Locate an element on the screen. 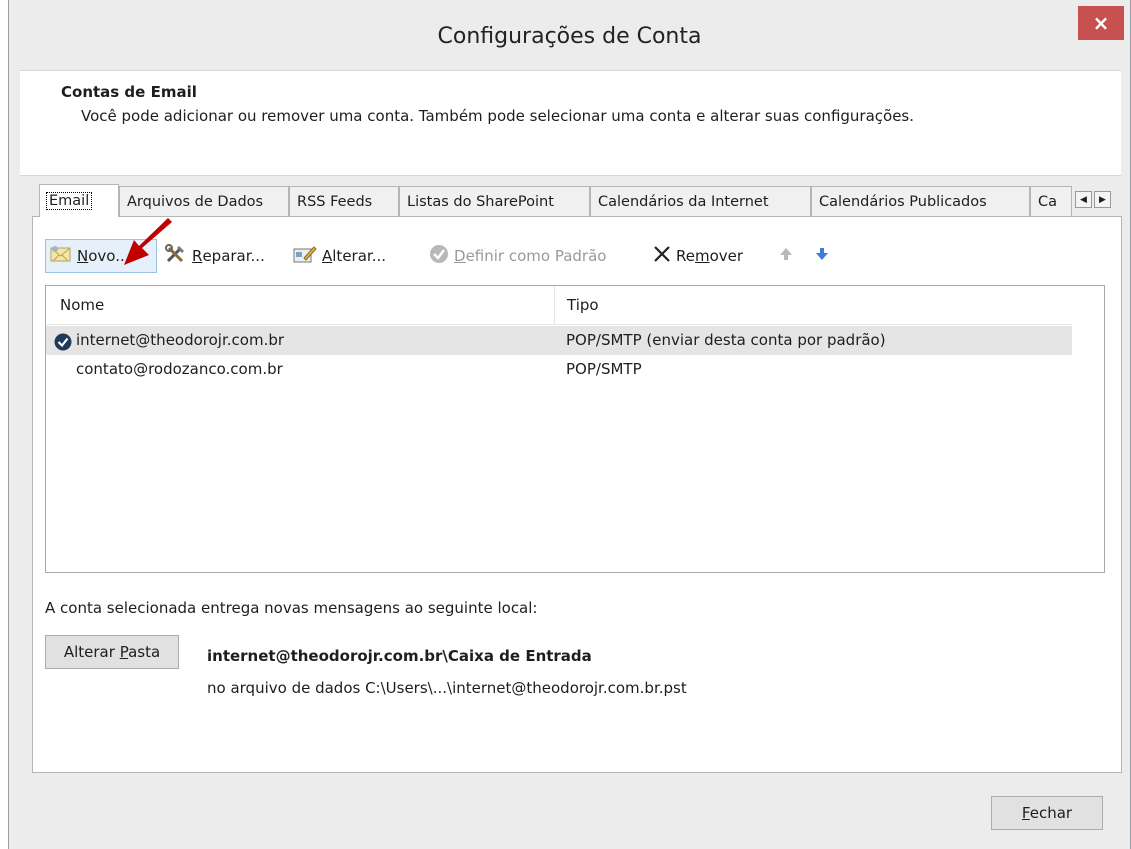 This screenshot has height=849, width=1131. dialog-title: Configurações de Conta is located at coordinates (569, 36).